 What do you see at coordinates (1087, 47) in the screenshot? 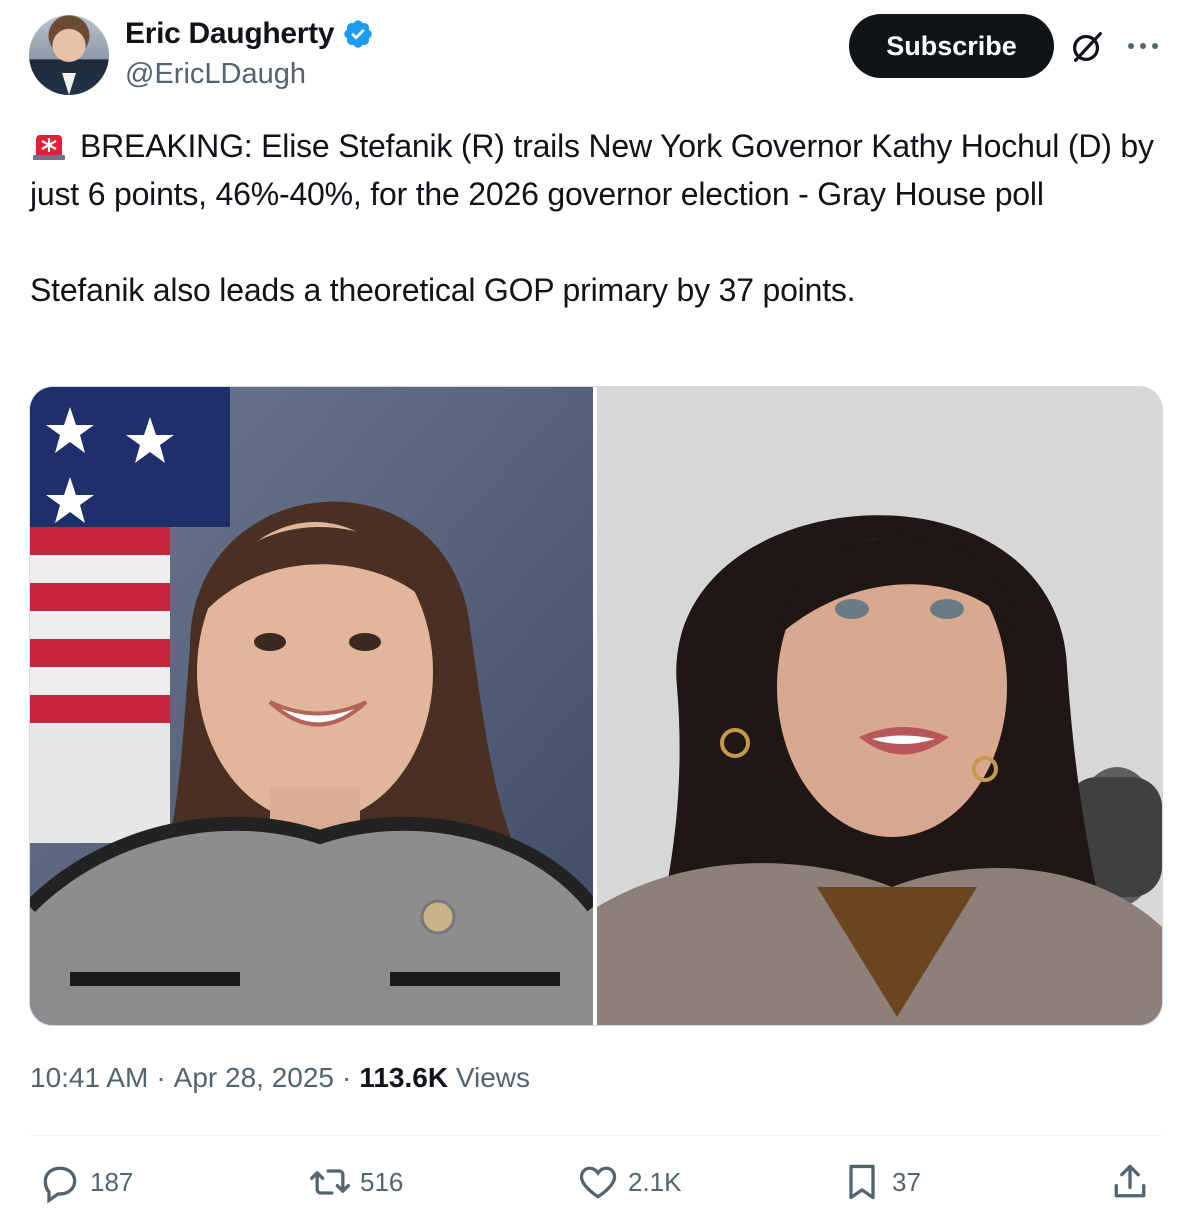
I see `grok-icon` at bounding box center [1087, 47].